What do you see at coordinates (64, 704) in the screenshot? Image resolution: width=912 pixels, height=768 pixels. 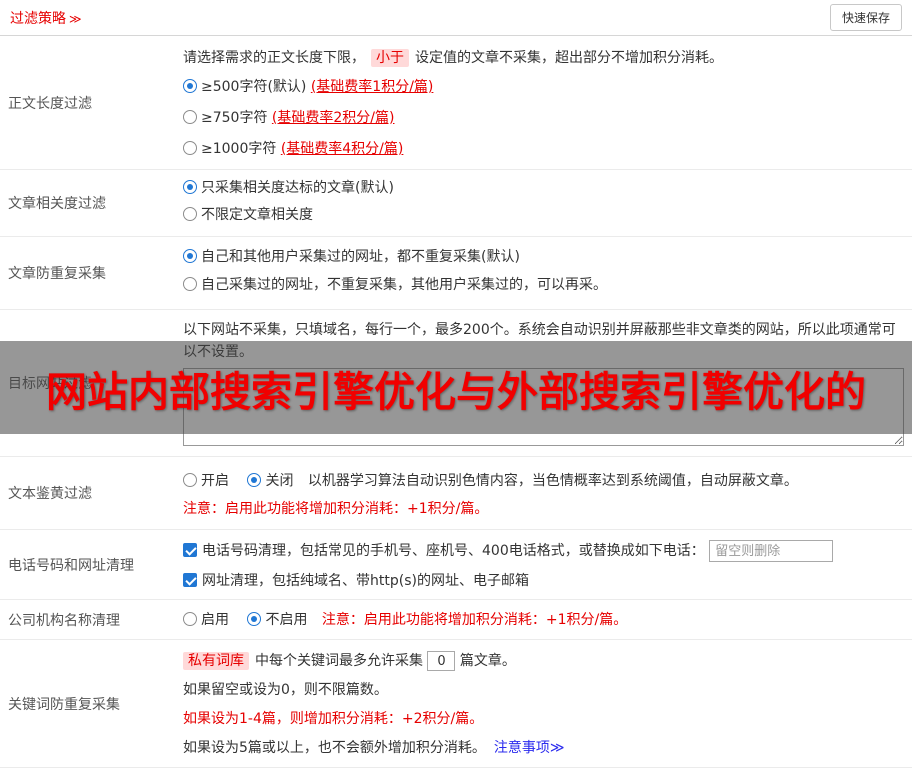 I see `row-label-keyword-dedup: 关键词防重复采集` at bounding box center [64, 704].